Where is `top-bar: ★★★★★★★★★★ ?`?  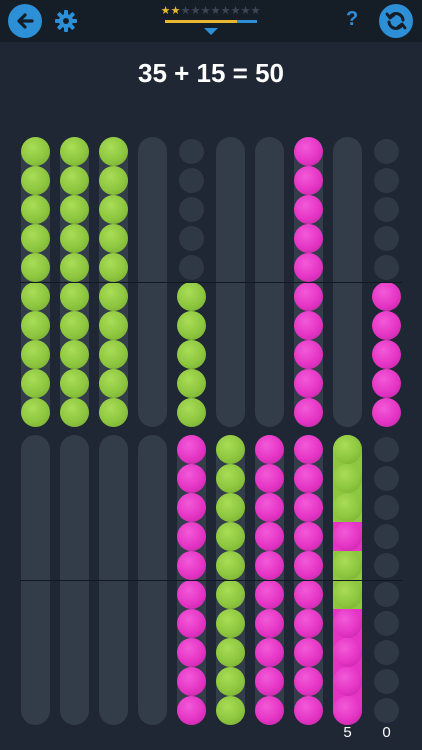 top-bar: ★★★★★★★★★★ ? is located at coordinates (211, 21).